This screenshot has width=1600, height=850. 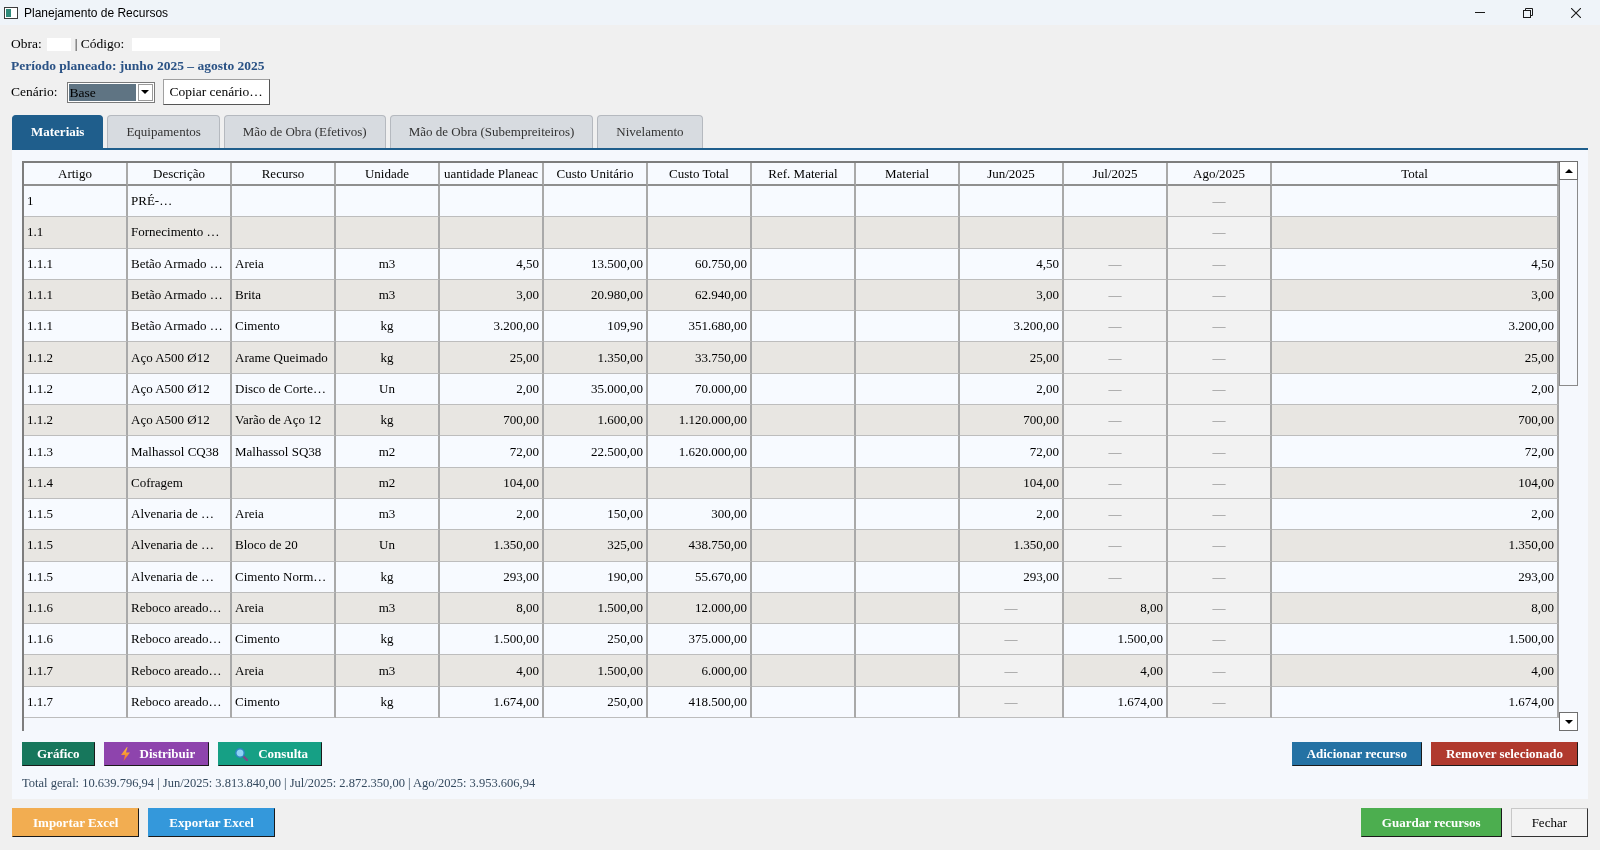 What do you see at coordinates (156, 754) in the screenshot?
I see `distribute-button: Distribuir` at bounding box center [156, 754].